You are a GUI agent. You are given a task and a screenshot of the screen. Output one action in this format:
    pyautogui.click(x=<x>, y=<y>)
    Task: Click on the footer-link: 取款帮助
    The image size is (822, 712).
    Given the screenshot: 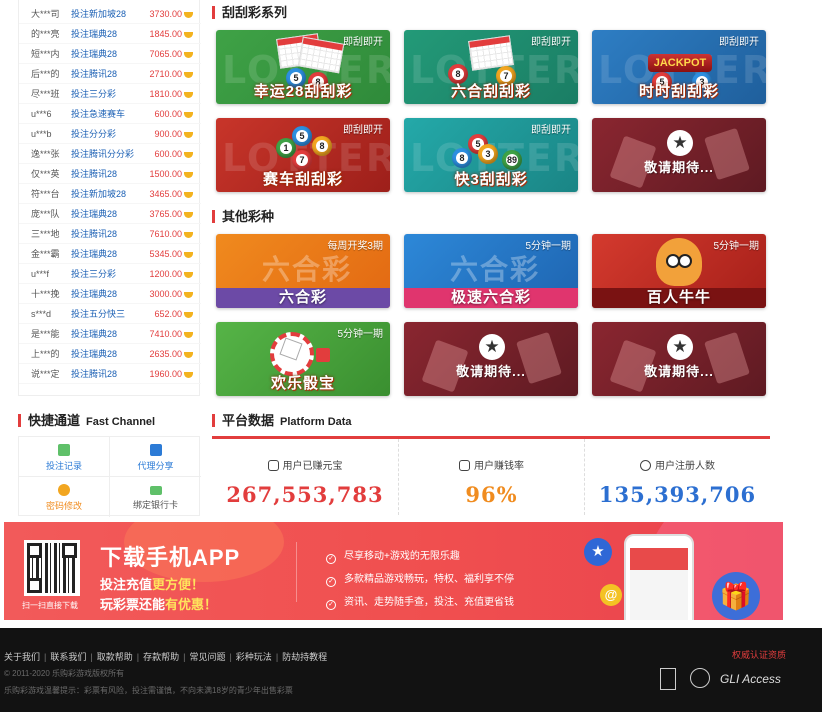 What is the action you would take?
    pyautogui.click(x=115, y=657)
    